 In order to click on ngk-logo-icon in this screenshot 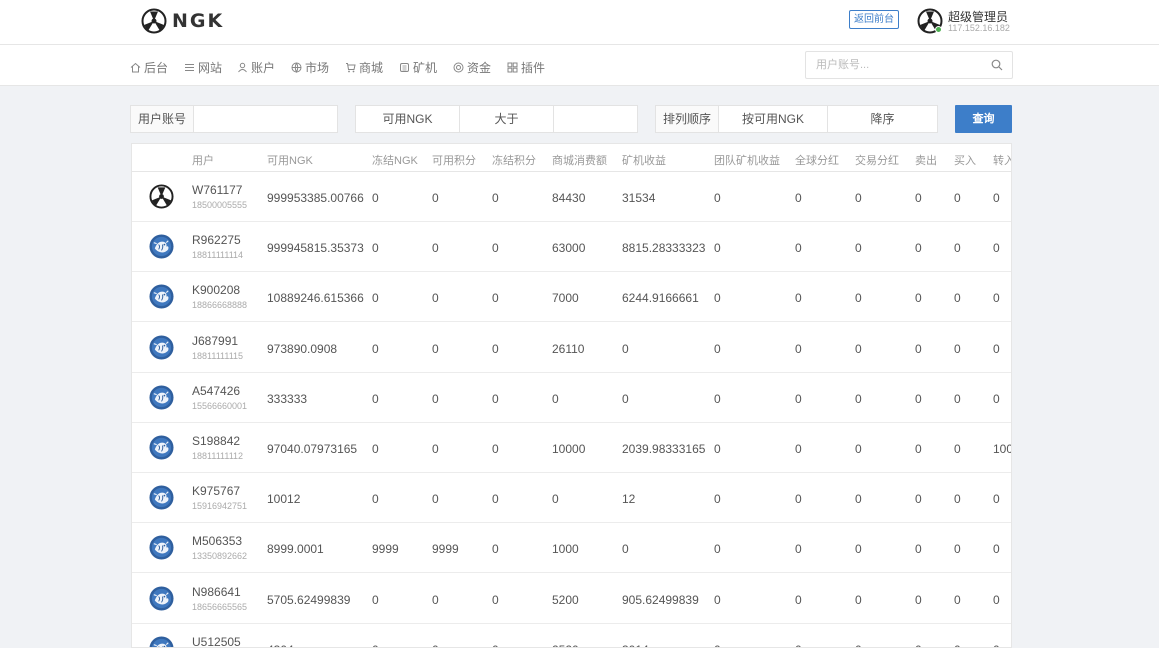, I will do `click(154, 21)`.